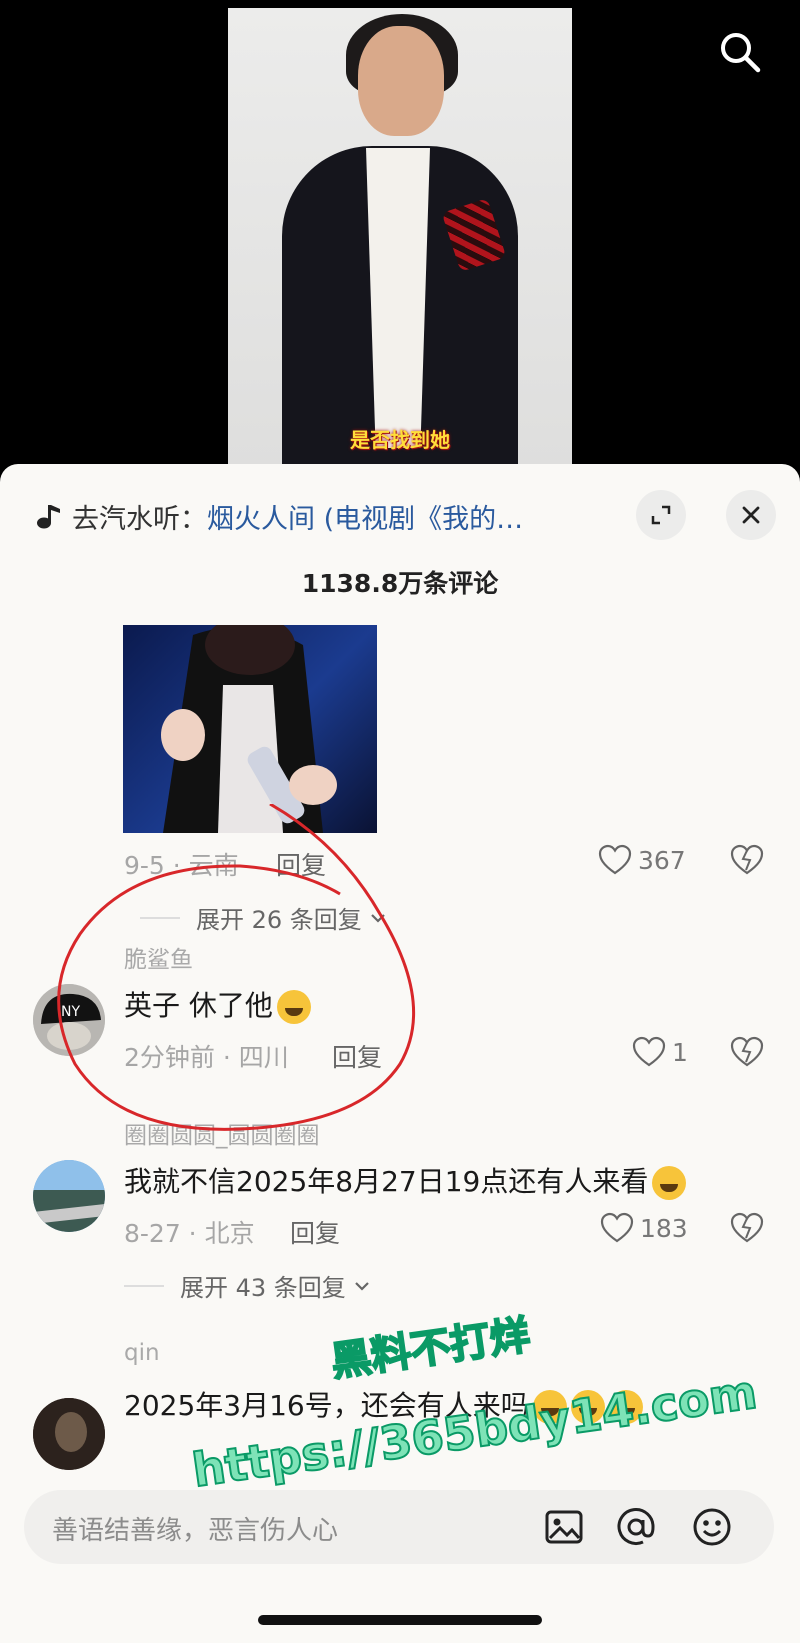 The width and height of the screenshot is (800, 1643). I want to click on like-button: 1, so click(660, 1052).